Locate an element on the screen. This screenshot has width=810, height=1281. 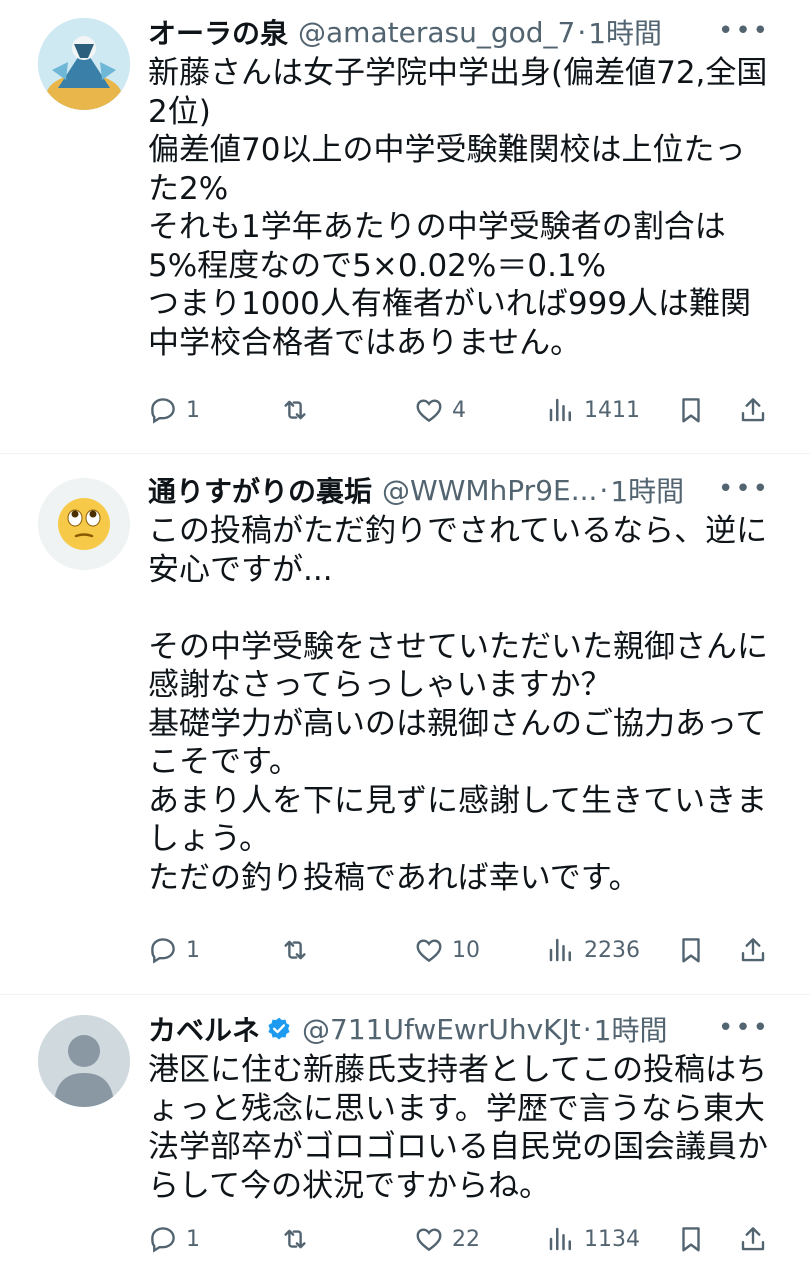
default-avatar-icon is located at coordinates (84, 1061).